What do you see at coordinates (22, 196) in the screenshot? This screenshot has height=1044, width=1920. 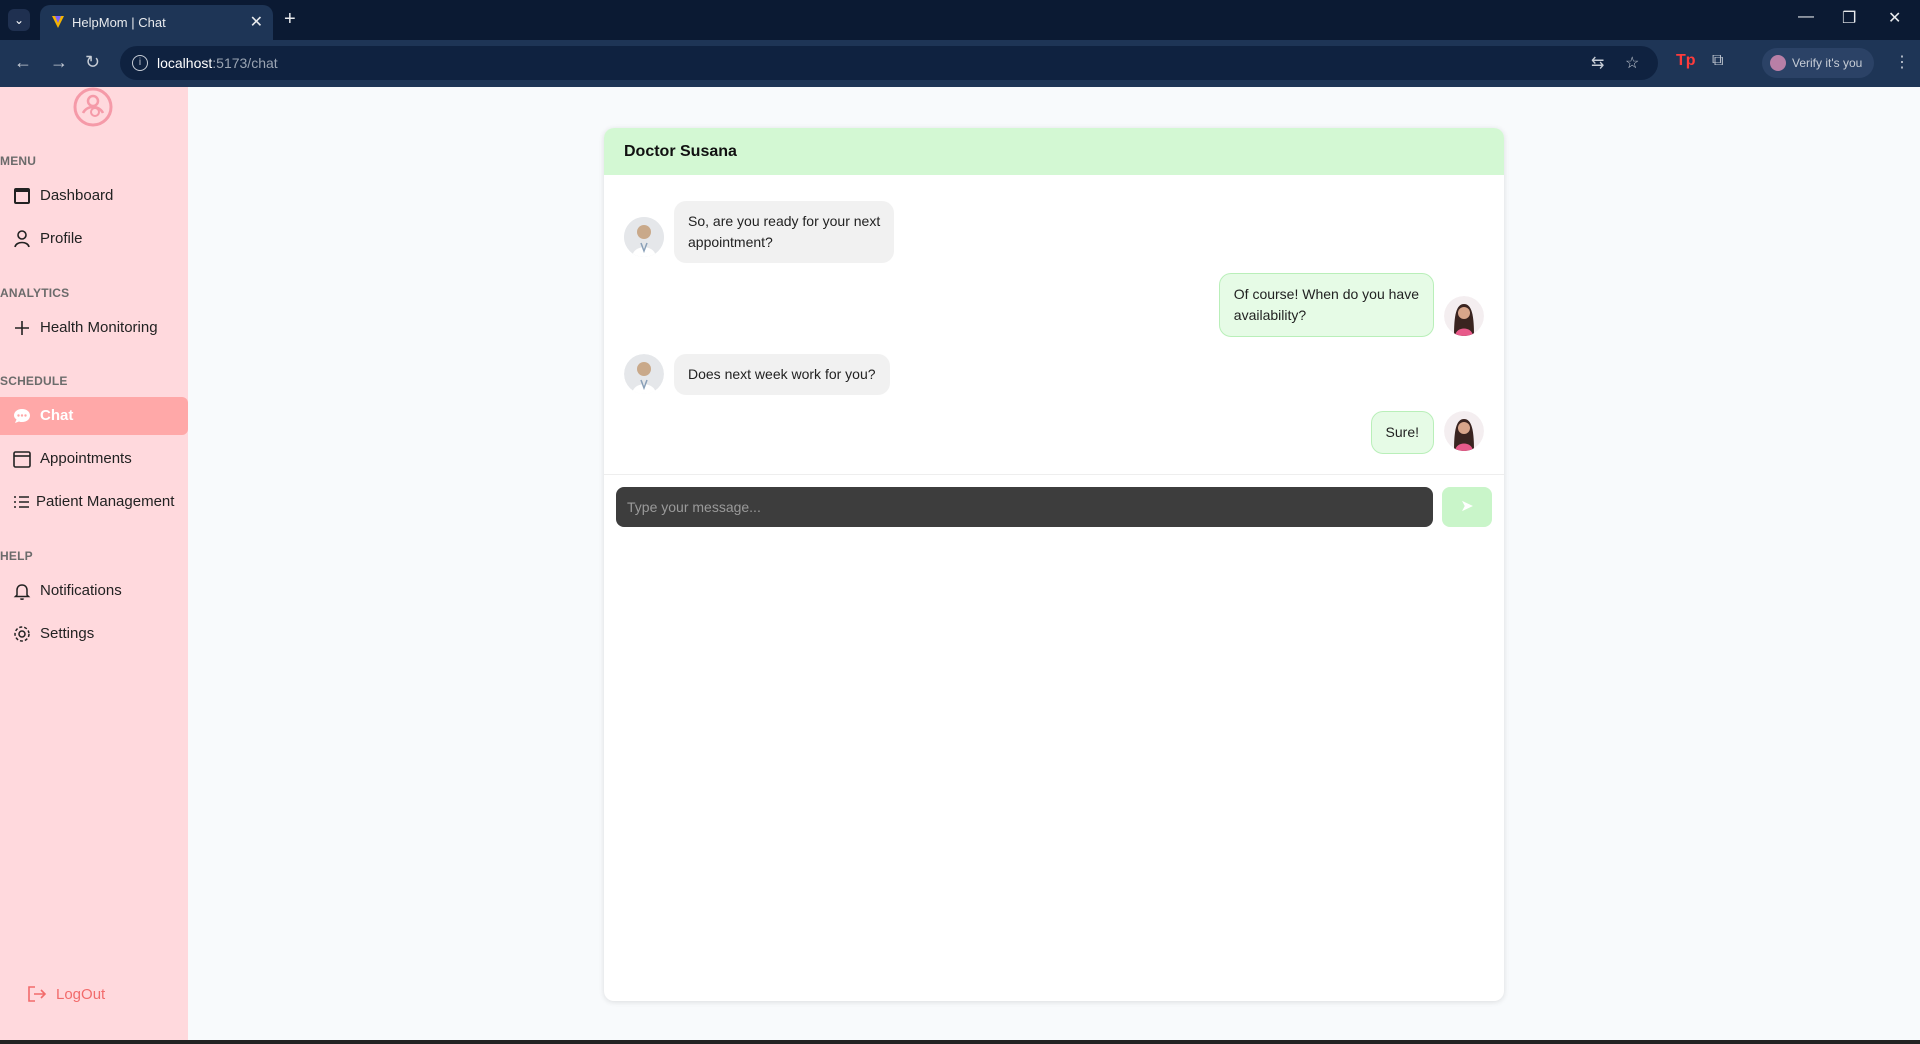 I see `dashboard-icon` at bounding box center [22, 196].